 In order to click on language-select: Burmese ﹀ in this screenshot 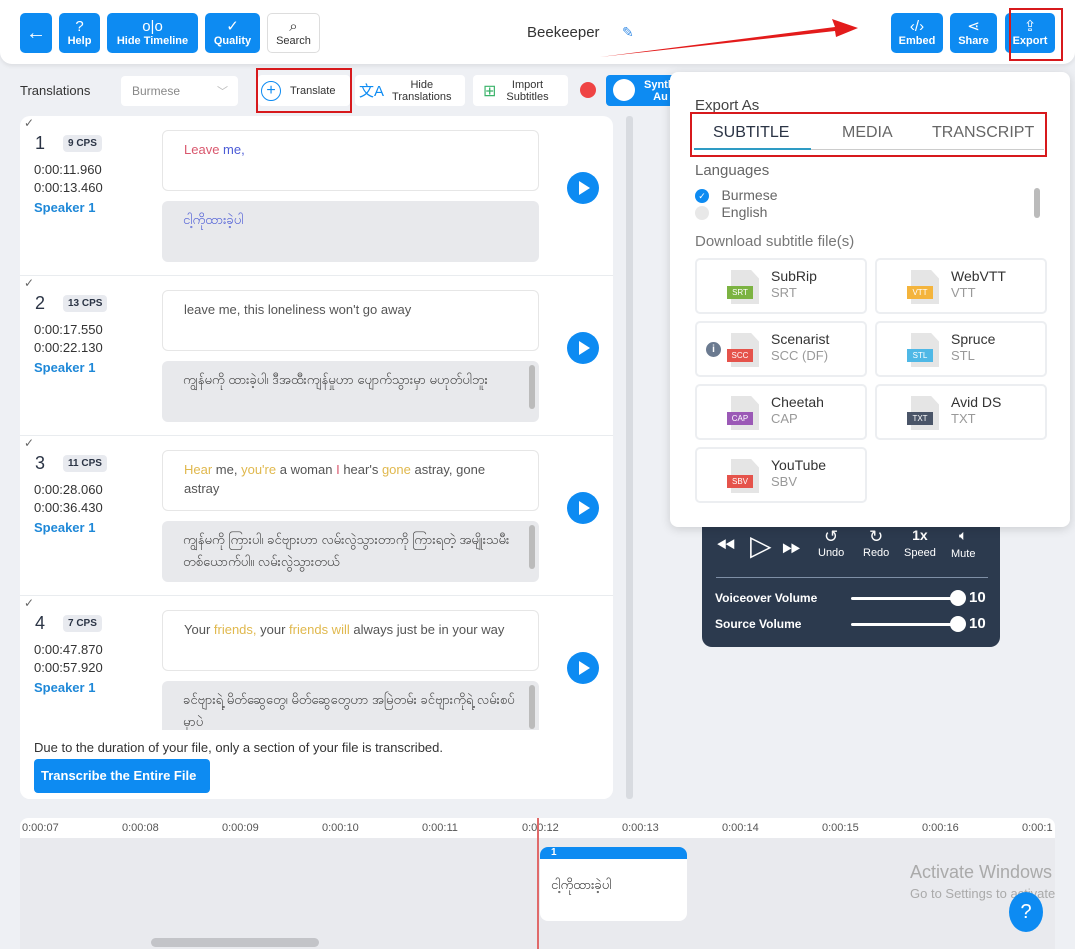, I will do `click(179, 91)`.